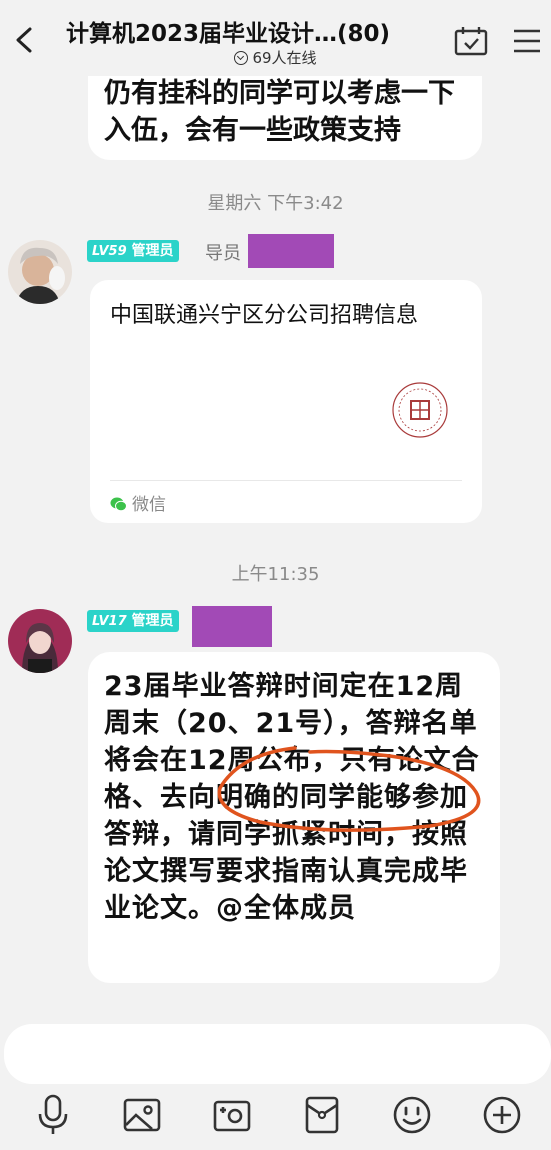 This screenshot has height=1150, width=551. I want to click on plus-icon, so click(502, 1115).